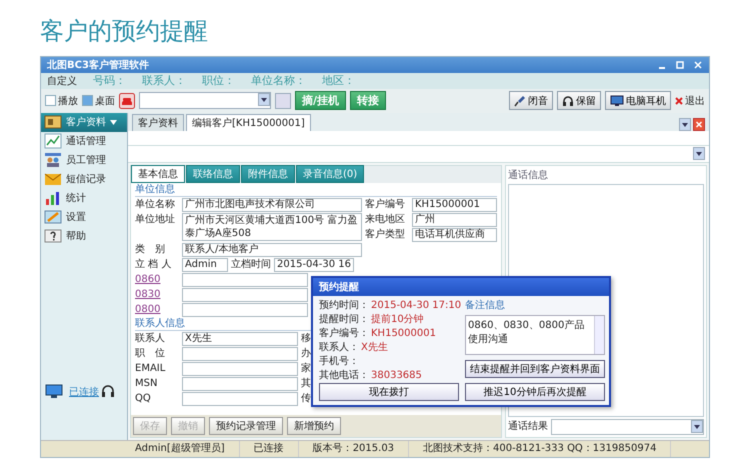 Image resolution: width=750 pixels, height=466 pixels. I want to click on sidebar-item: 员工管理, so click(84, 160).